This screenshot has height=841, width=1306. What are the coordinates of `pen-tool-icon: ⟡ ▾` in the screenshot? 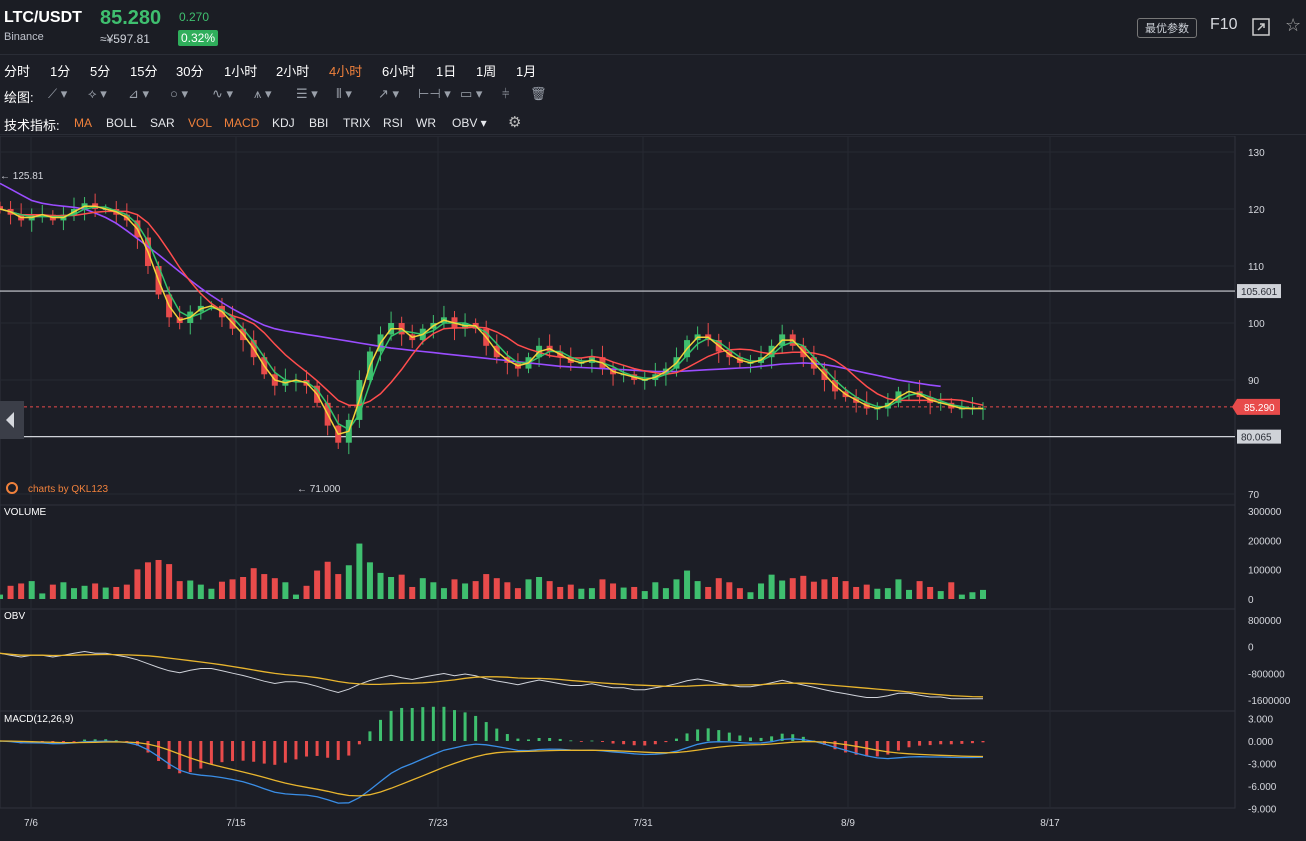 It's located at (97, 94).